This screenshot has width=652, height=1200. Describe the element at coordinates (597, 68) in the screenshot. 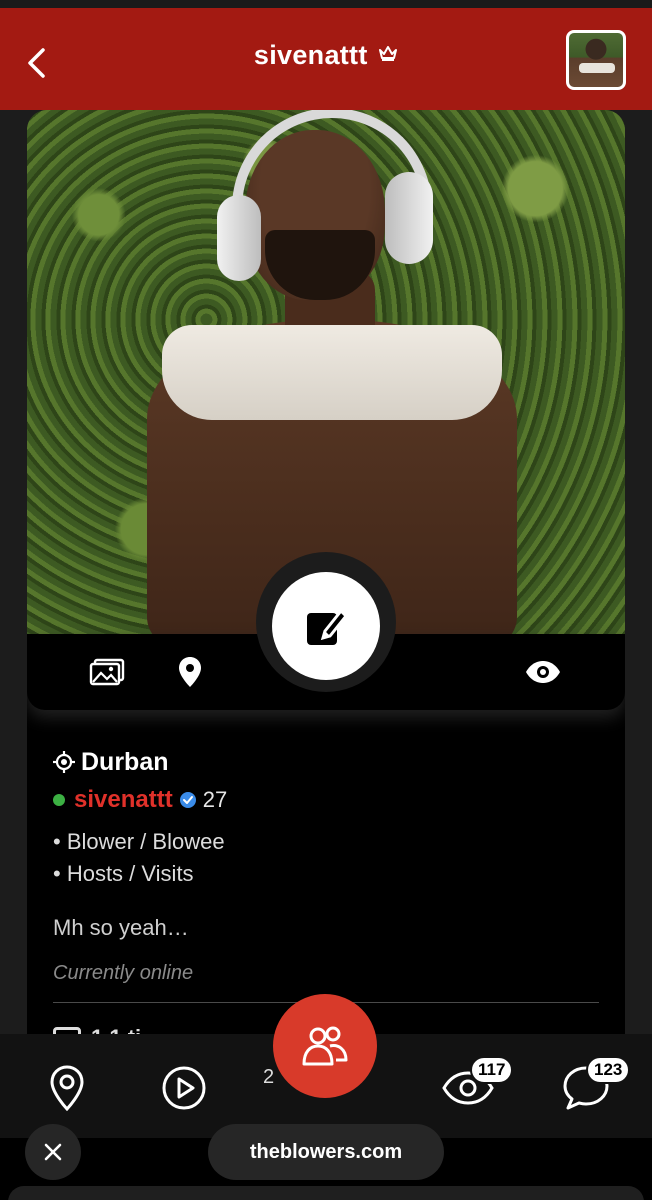

I see `avatar-image-detail` at that location.